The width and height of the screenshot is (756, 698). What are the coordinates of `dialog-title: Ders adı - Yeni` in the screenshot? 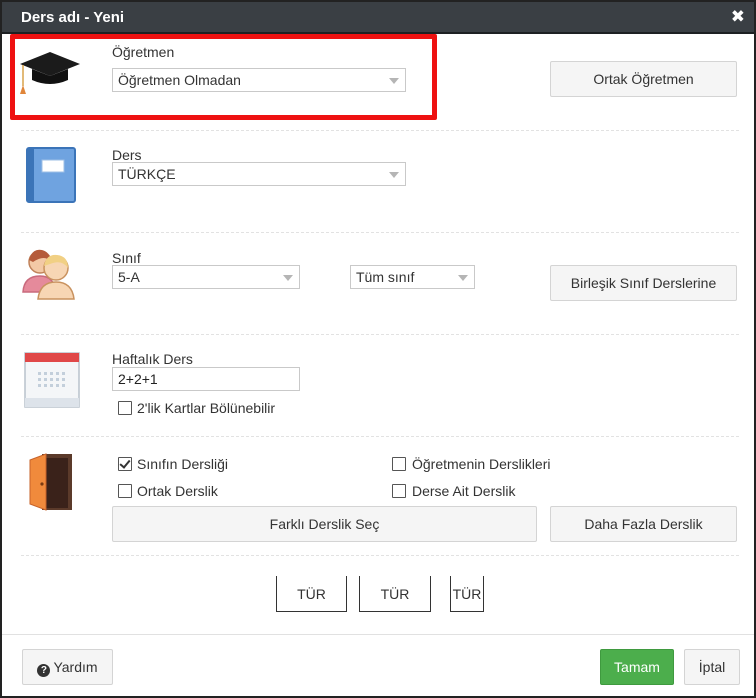 It's located at (73, 17).